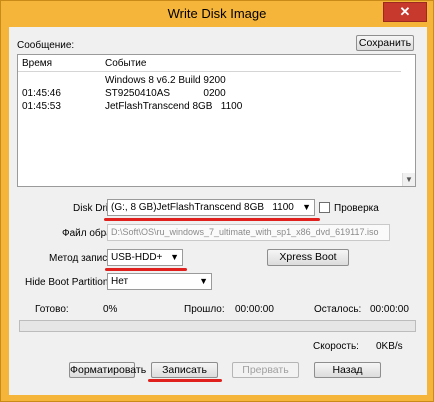  I want to click on chevron-down-icon: ▼, so click(409, 179).